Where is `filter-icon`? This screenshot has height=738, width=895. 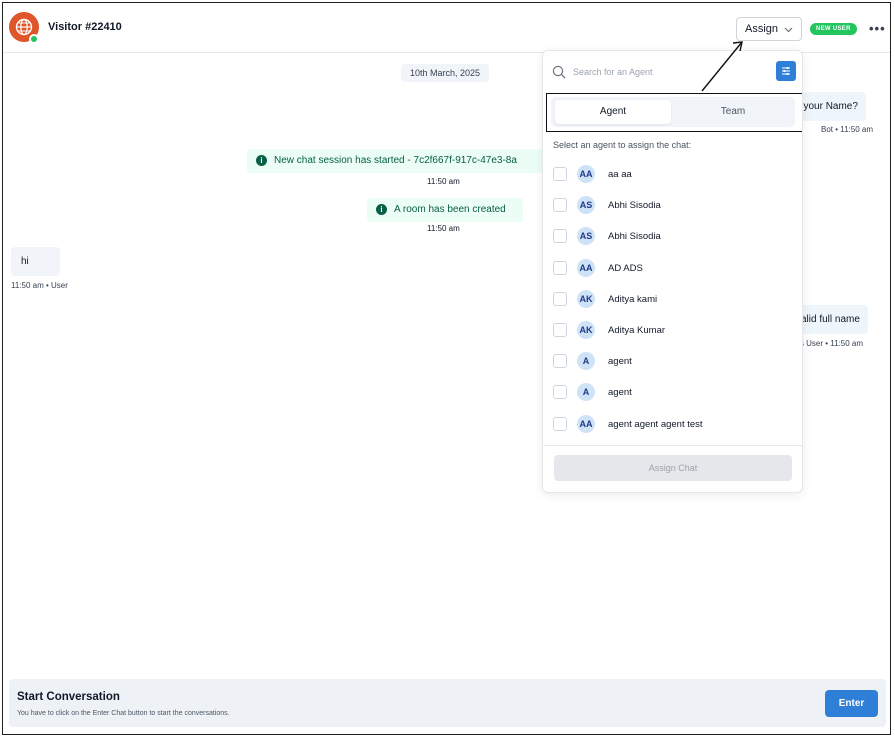
filter-icon is located at coordinates (786, 71).